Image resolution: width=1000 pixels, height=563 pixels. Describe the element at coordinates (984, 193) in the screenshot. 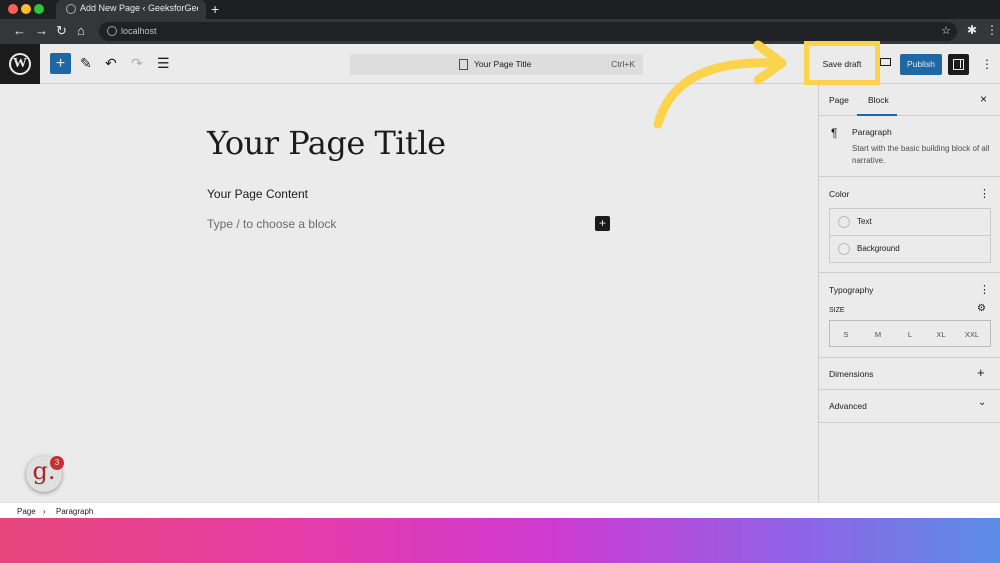

I see `color-options-icon: ⋮` at that location.